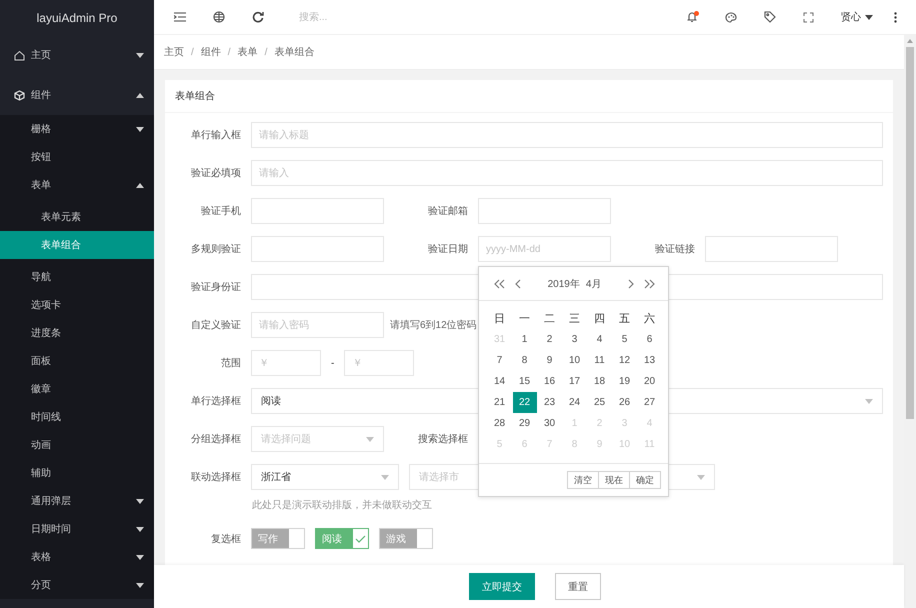 Image resolution: width=916 pixels, height=608 pixels. Describe the element at coordinates (325, 477) in the screenshot. I see `dropdown: 浙江省` at that location.